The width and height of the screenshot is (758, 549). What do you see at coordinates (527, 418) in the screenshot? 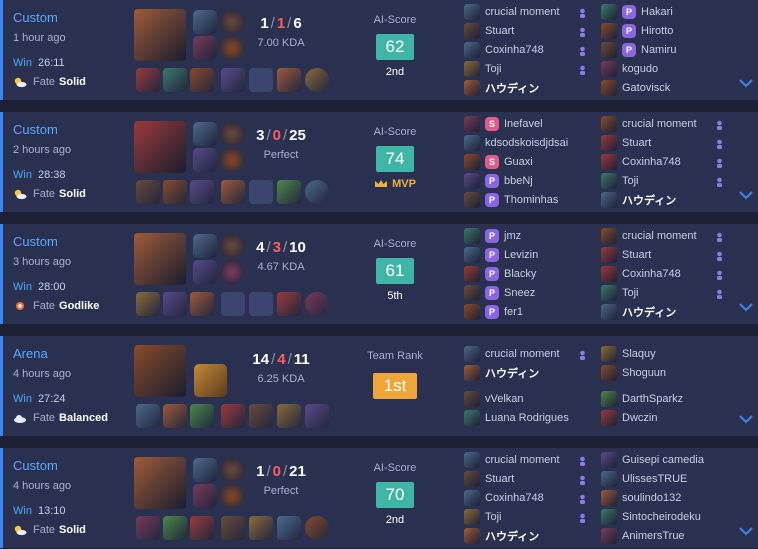
I see `player-name: Luana Rodrigues` at bounding box center [527, 418].